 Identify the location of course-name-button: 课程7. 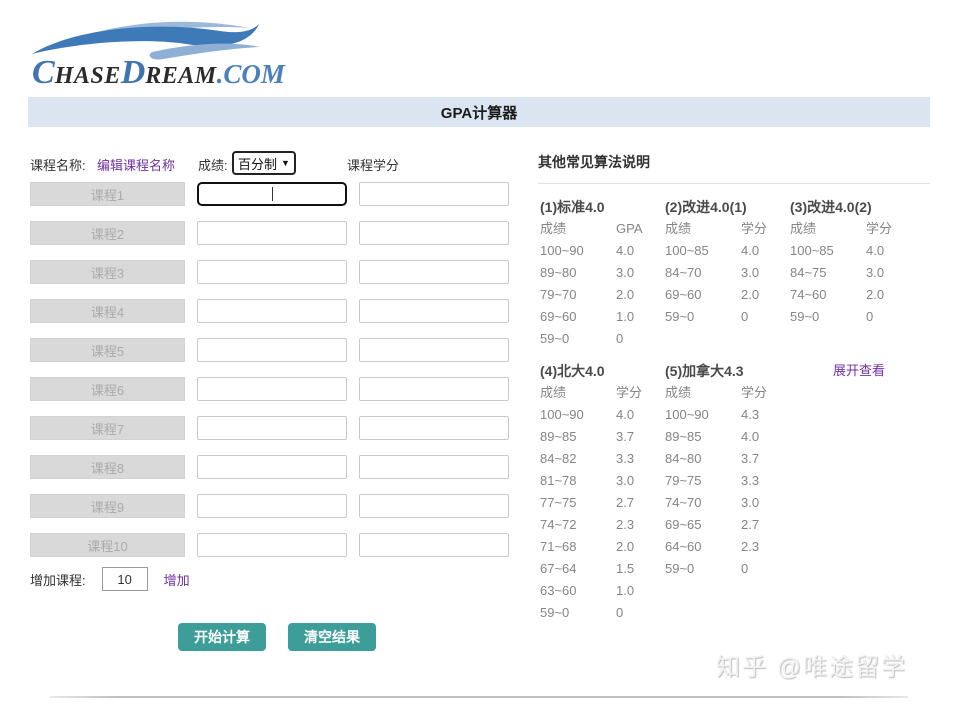
(107, 428).